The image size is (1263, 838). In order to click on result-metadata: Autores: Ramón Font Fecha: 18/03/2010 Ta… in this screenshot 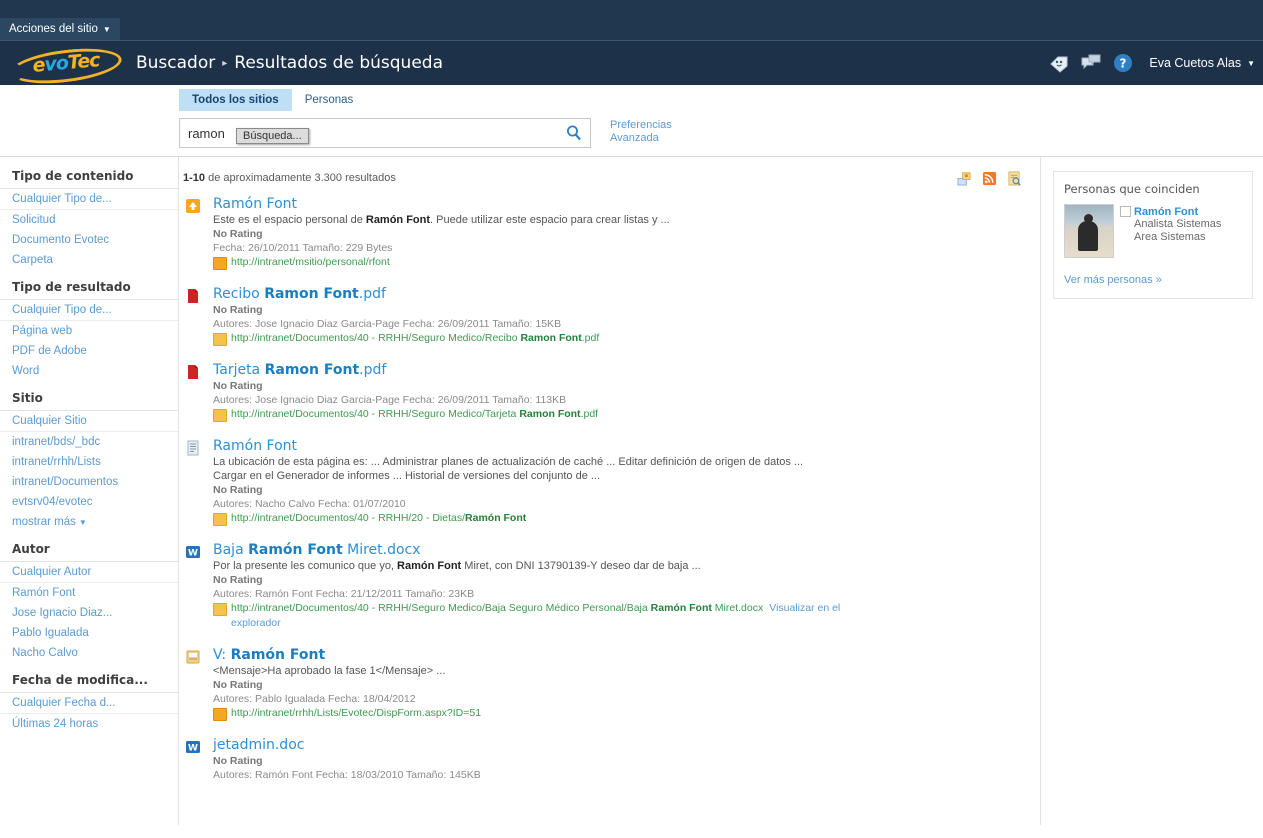, I will do `click(347, 775)`.